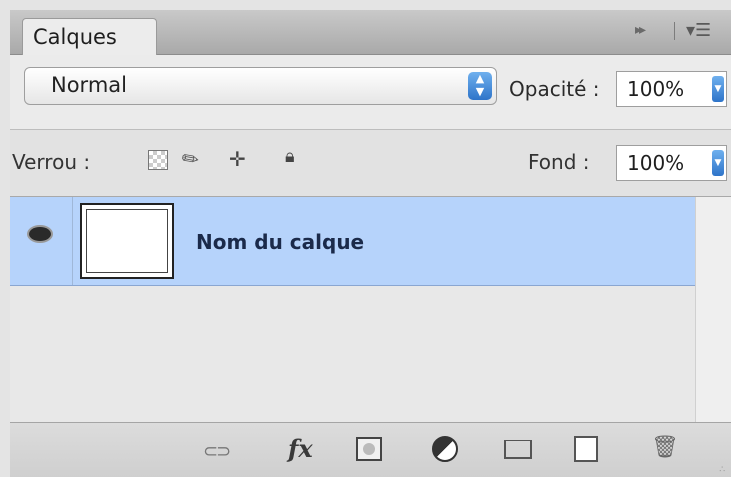  What do you see at coordinates (280, 242) in the screenshot?
I see `layer-name: Nom du calque` at bounding box center [280, 242].